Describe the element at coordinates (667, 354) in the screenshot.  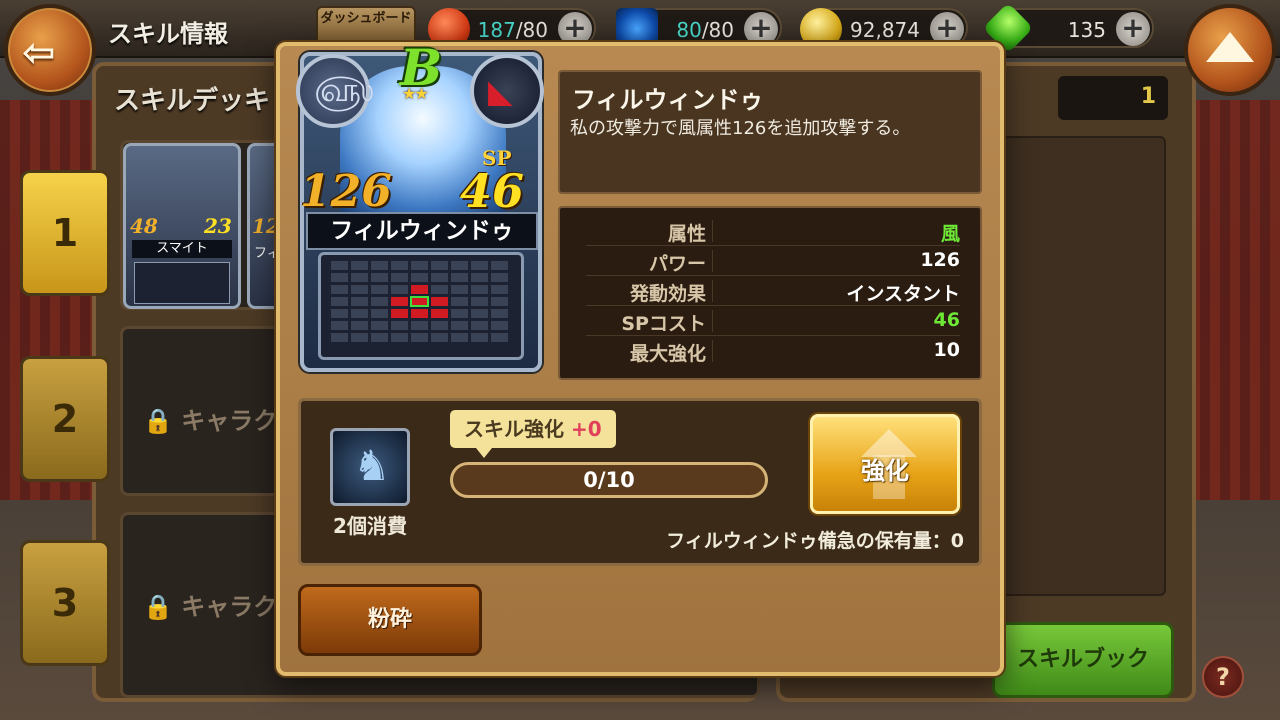
I see `stat-label: 最大強化` at that location.